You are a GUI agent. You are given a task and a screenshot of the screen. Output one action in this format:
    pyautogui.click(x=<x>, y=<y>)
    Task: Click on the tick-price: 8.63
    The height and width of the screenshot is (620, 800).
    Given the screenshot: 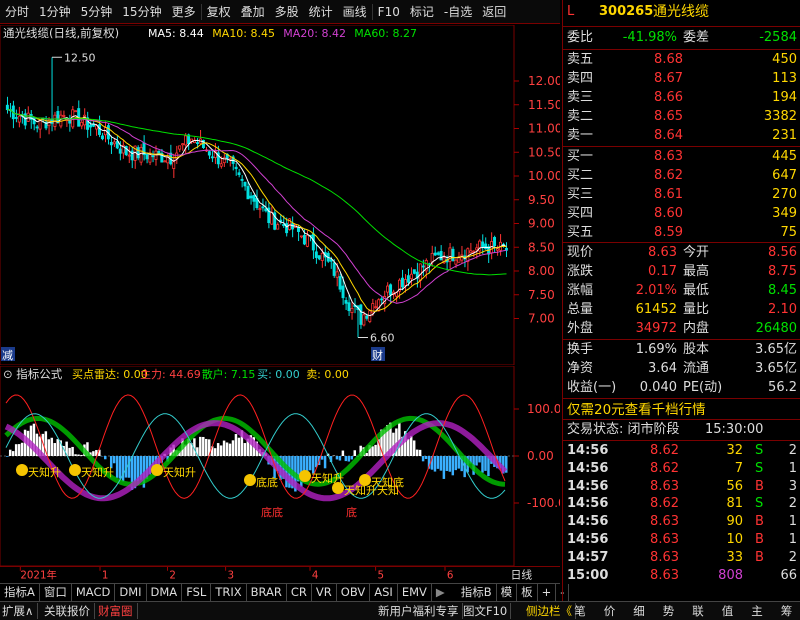 What is the action you would take?
    pyautogui.click(x=664, y=539)
    